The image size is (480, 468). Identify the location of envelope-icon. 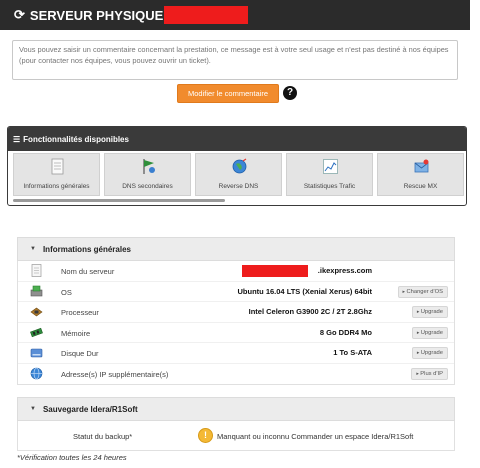
(421, 166).